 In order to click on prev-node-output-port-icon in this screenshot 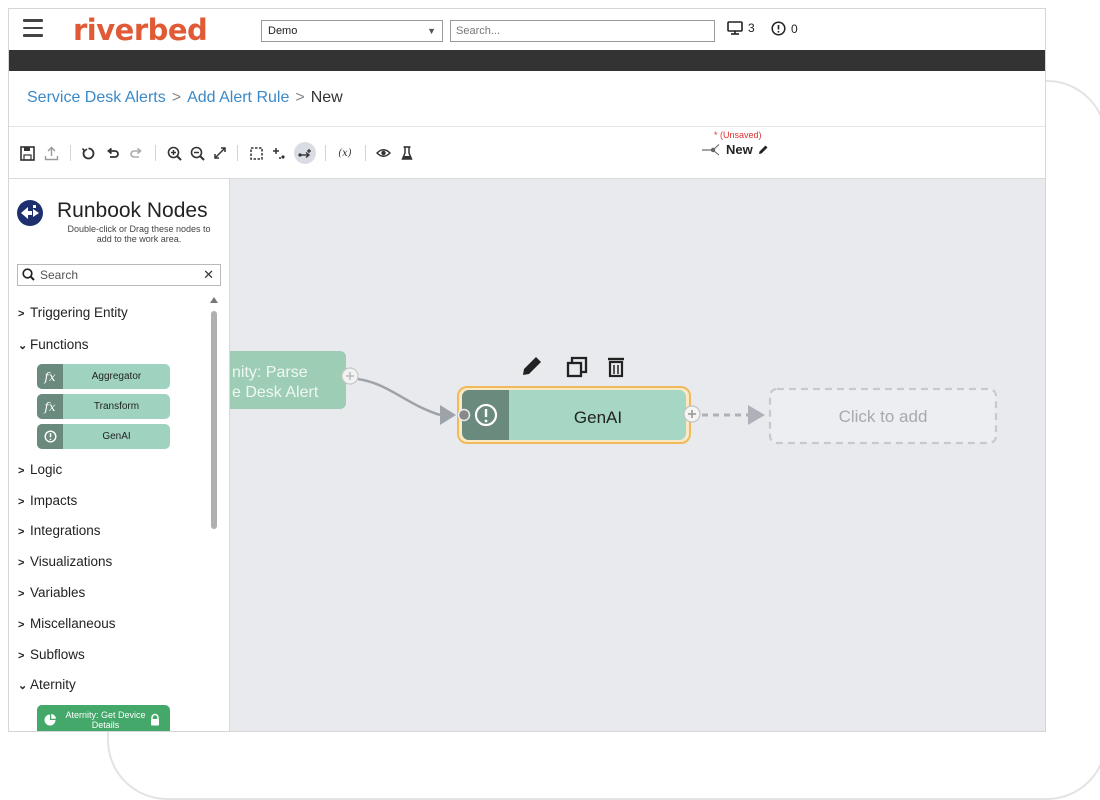, I will do `click(350, 376)`.